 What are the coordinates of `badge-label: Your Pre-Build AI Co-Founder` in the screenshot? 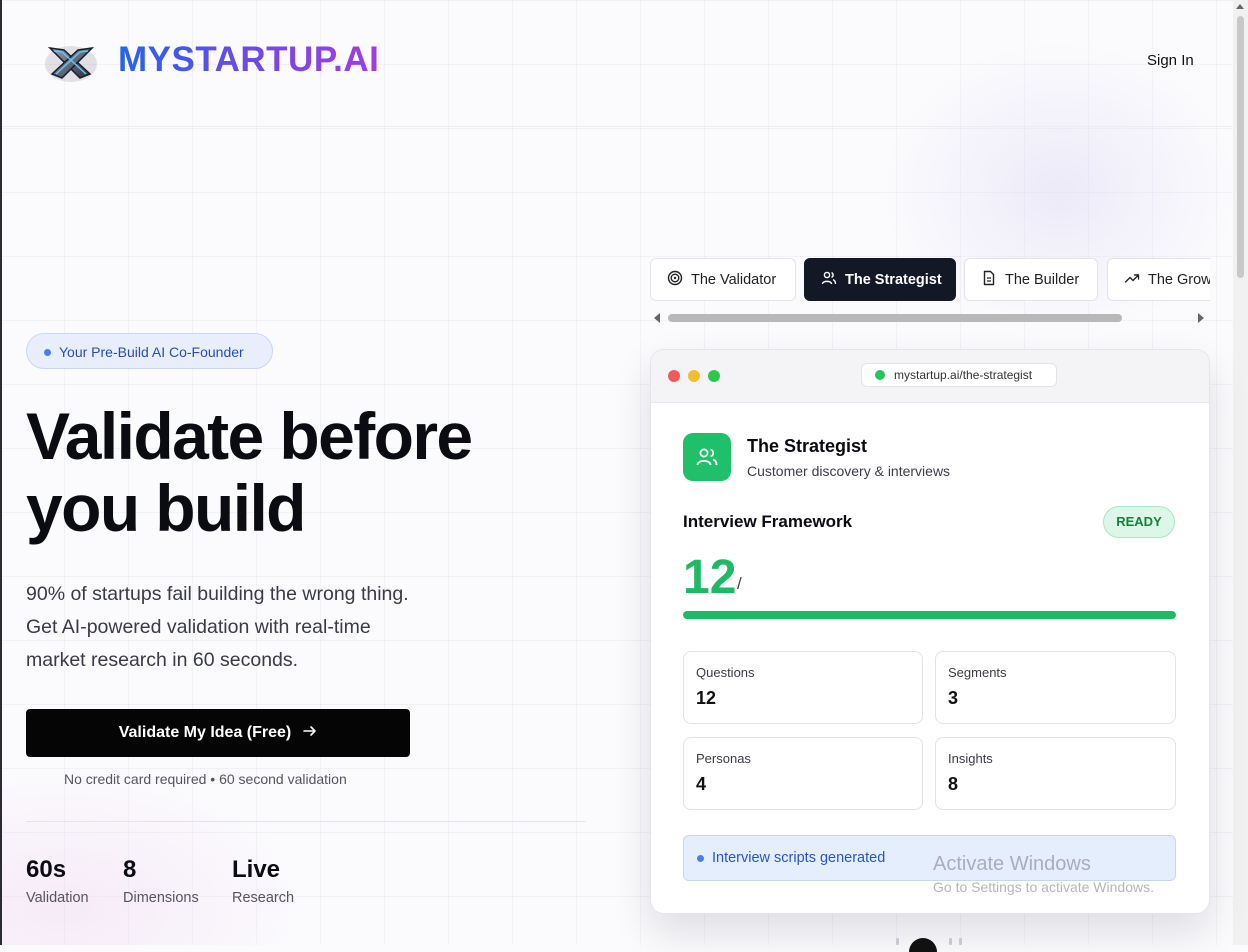 It's located at (151, 352).